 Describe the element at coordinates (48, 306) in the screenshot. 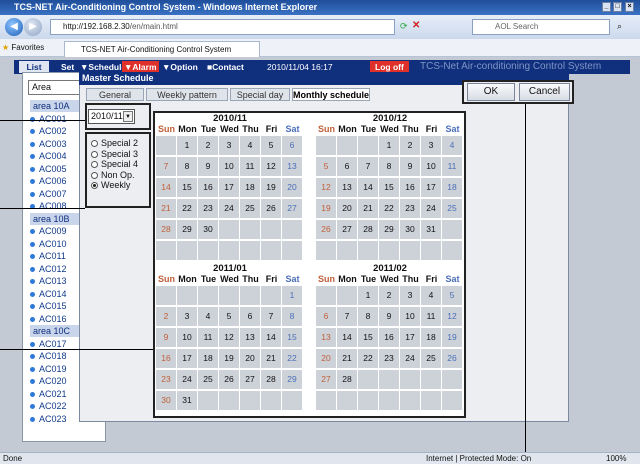

I see `tree-unit: AC015` at that location.